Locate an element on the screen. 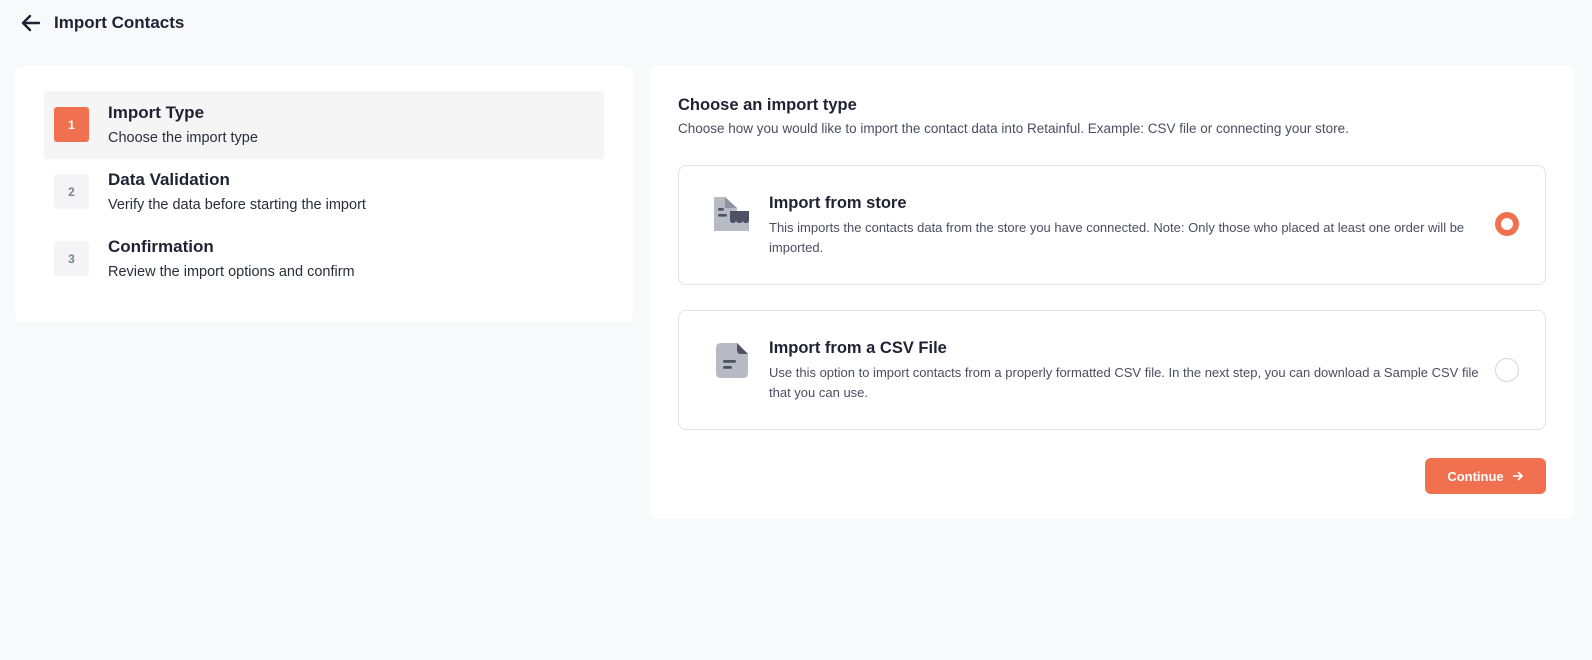  step-title: Data Validation is located at coordinates (169, 179).